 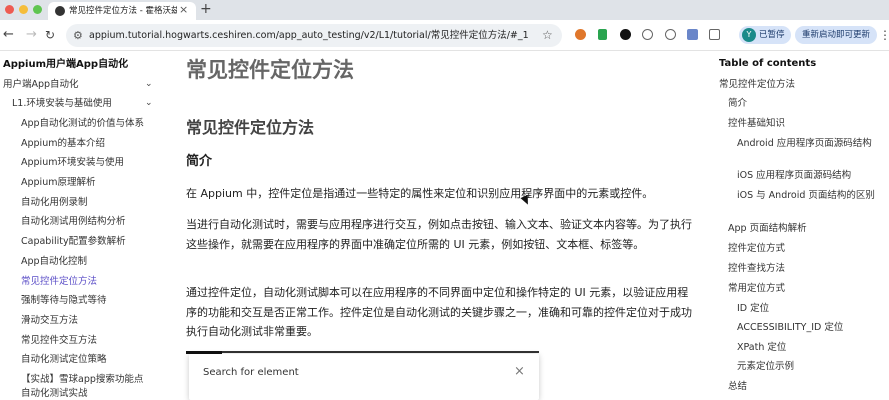 What do you see at coordinates (23, 9) in the screenshot?
I see `window-minimize-button` at bounding box center [23, 9].